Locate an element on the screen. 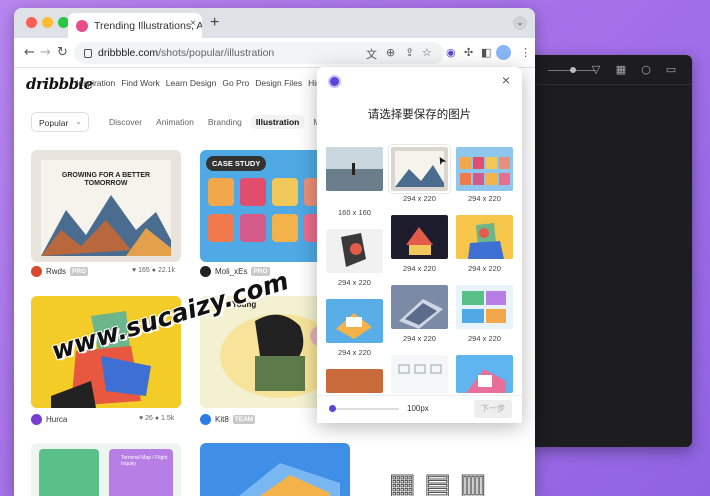  size-slider is located at coordinates (365, 409).